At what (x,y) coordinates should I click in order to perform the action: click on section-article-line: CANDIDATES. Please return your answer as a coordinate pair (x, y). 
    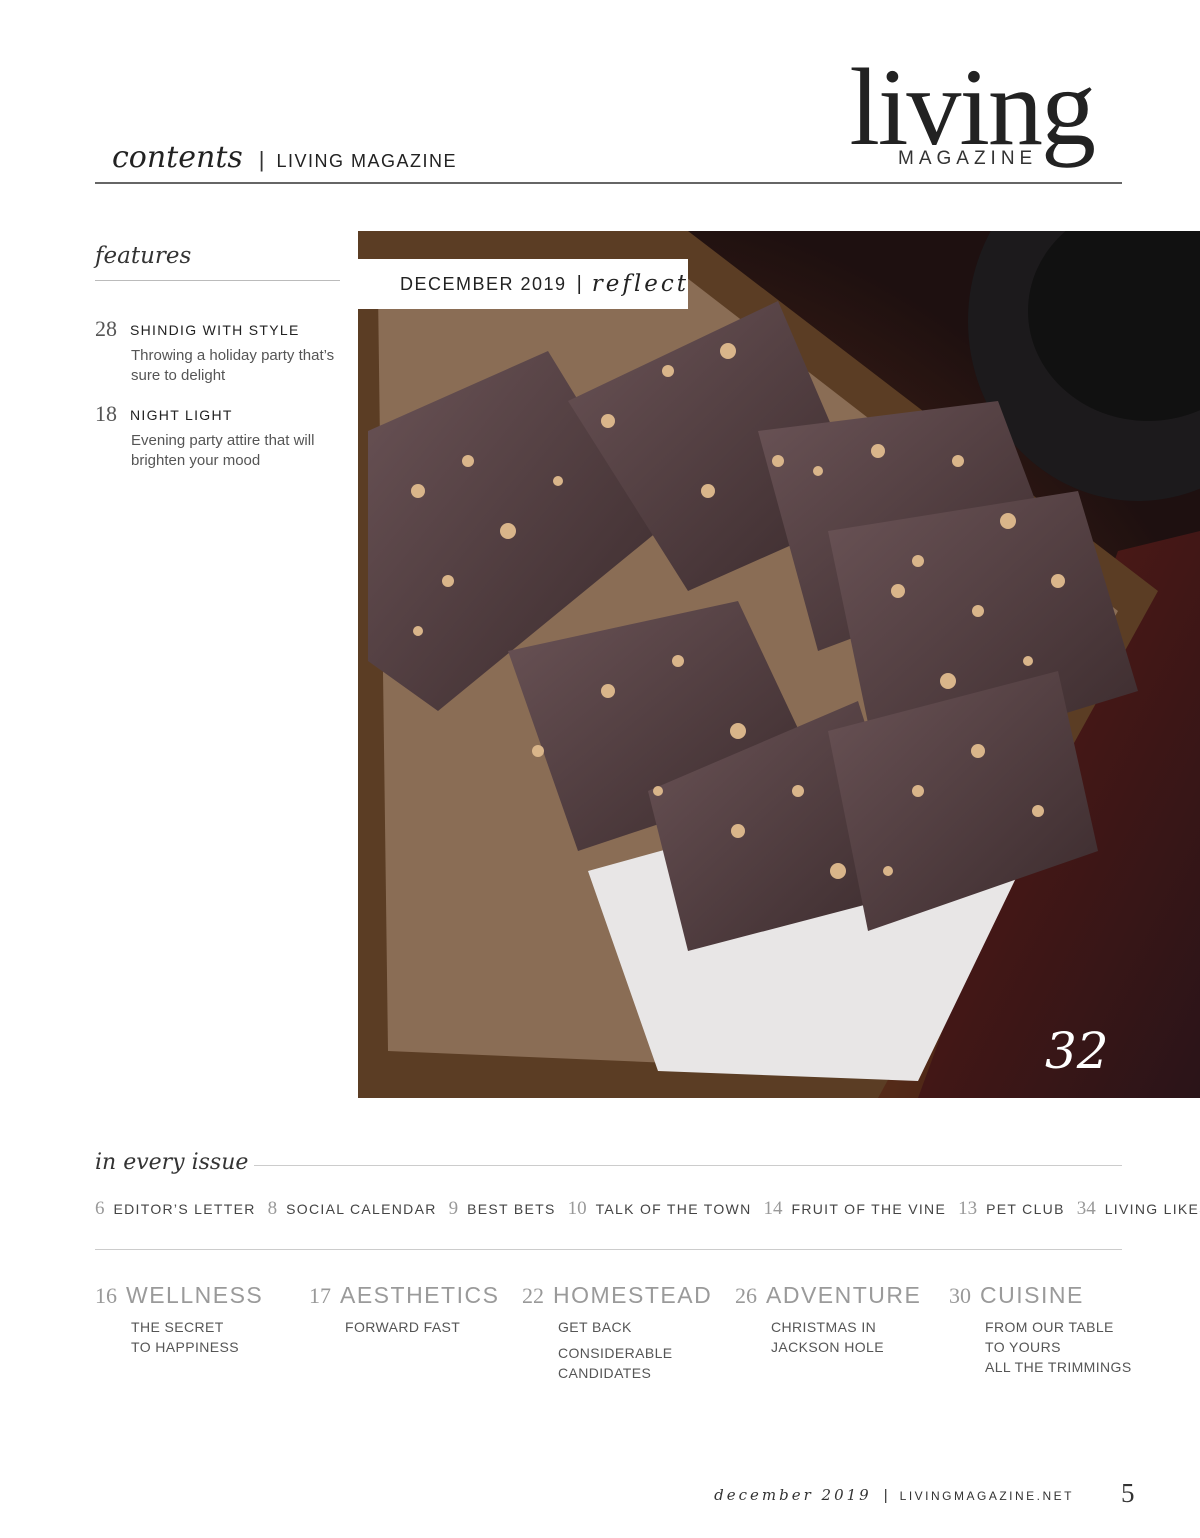
    Looking at the image, I should click on (605, 1373).